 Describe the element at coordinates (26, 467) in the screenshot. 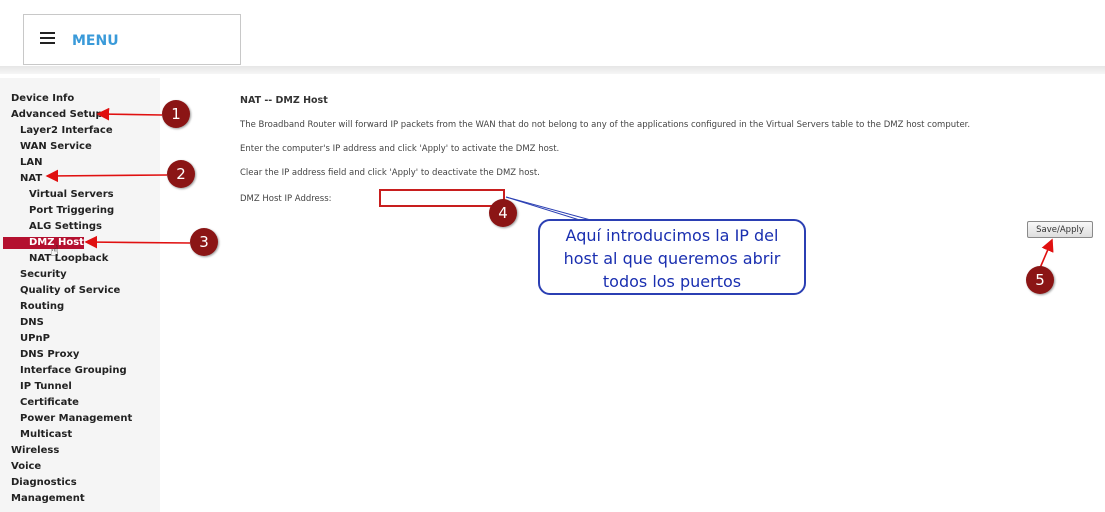

I see `sidebar-item-voice: Voice` at that location.